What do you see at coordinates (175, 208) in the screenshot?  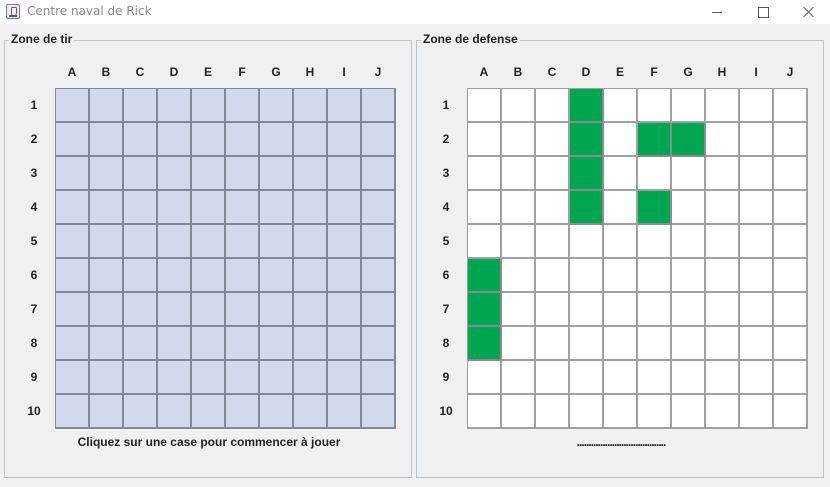 I see `attack-cell-D4` at bounding box center [175, 208].